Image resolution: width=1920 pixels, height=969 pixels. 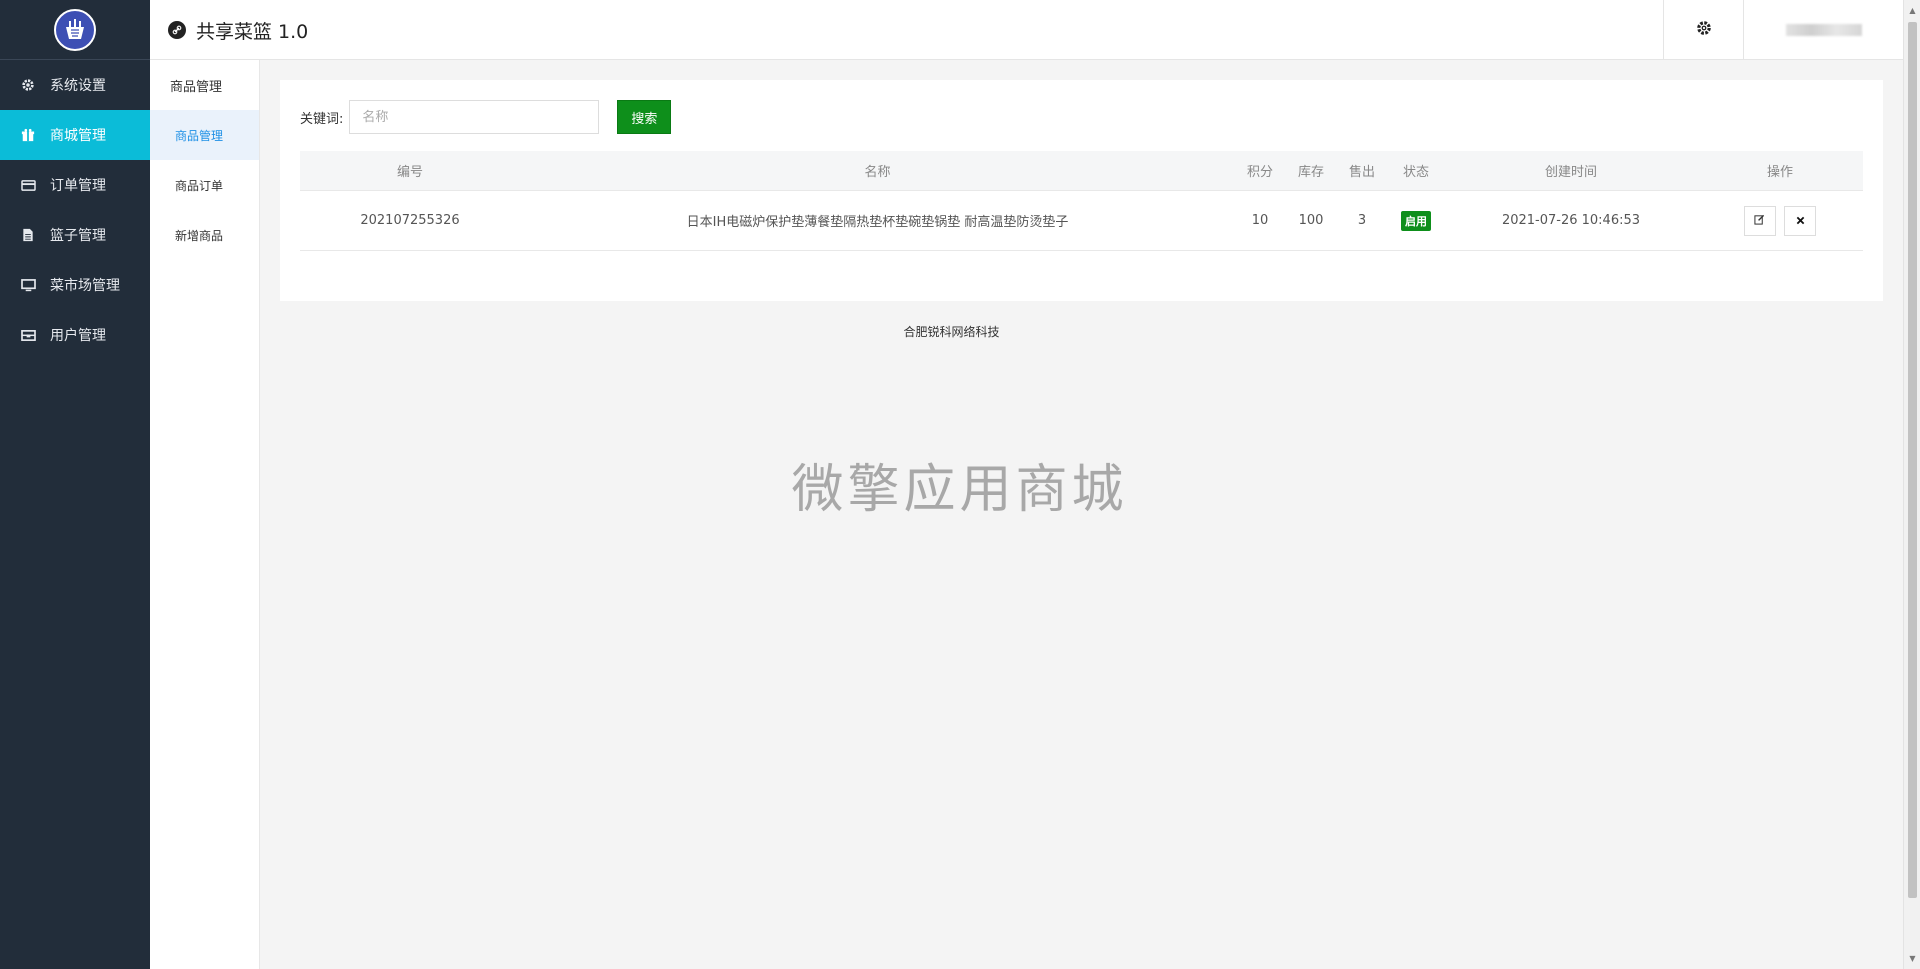 What do you see at coordinates (78, 86) in the screenshot?
I see `sidebar-item-label: 系统设置` at bounding box center [78, 86].